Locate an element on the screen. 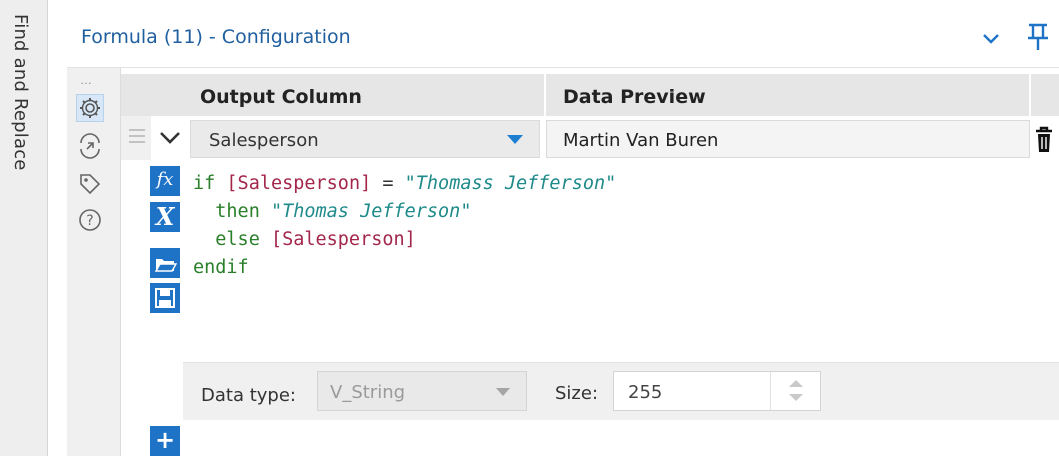 This screenshot has width=1059, height=456. code-line-4: endif is located at coordinates (221, 267).